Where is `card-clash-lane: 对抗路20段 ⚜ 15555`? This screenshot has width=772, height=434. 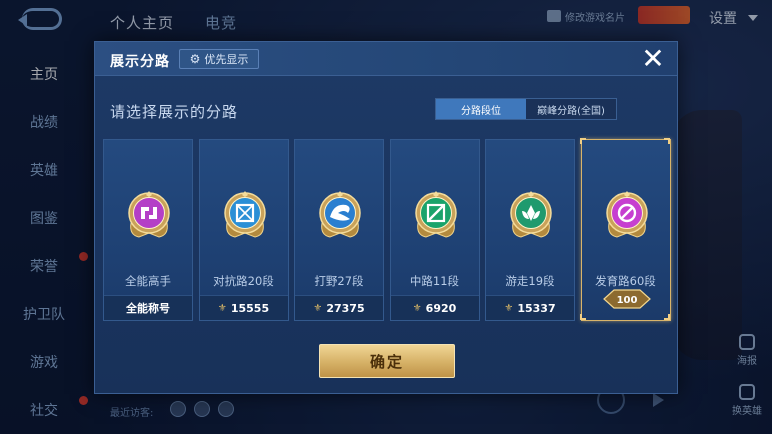
card-clash-lane: 对抗路20段 ⚜ 15555 is located at coordinates (243, 230).